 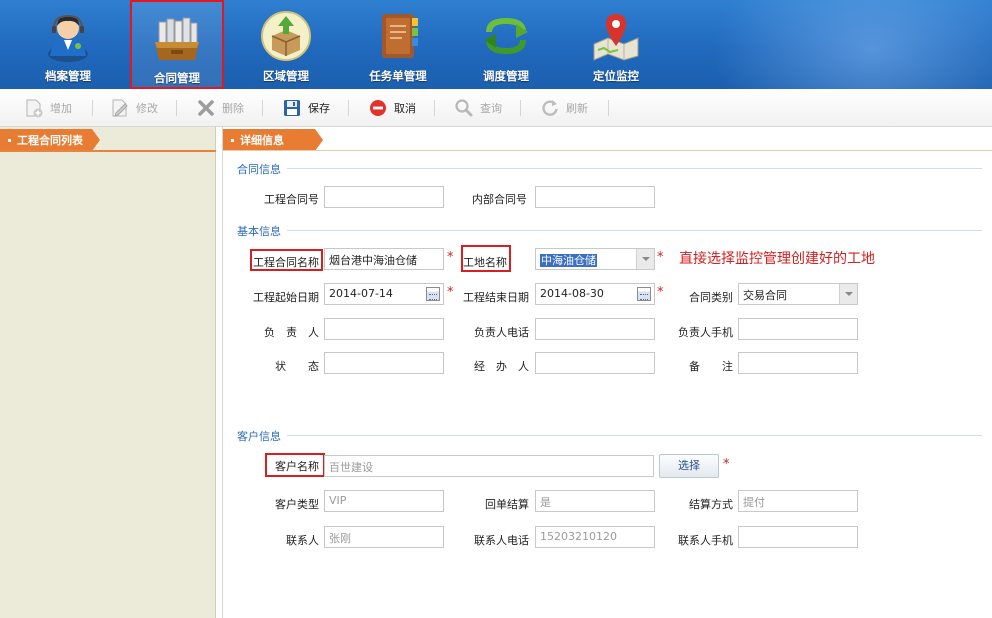 I want to click on query-button: 查询, so click(x=478, y=108).